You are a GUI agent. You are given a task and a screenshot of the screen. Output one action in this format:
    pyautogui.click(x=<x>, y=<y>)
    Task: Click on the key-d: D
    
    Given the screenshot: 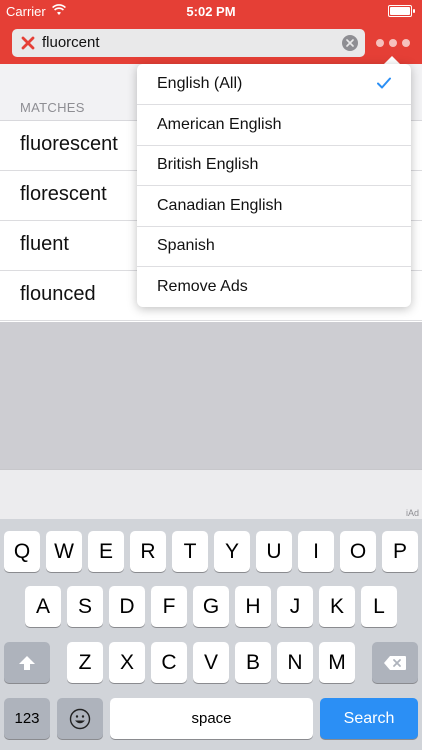 What is the action you would take?
    pyautogui.click(x=127, y=606)
    